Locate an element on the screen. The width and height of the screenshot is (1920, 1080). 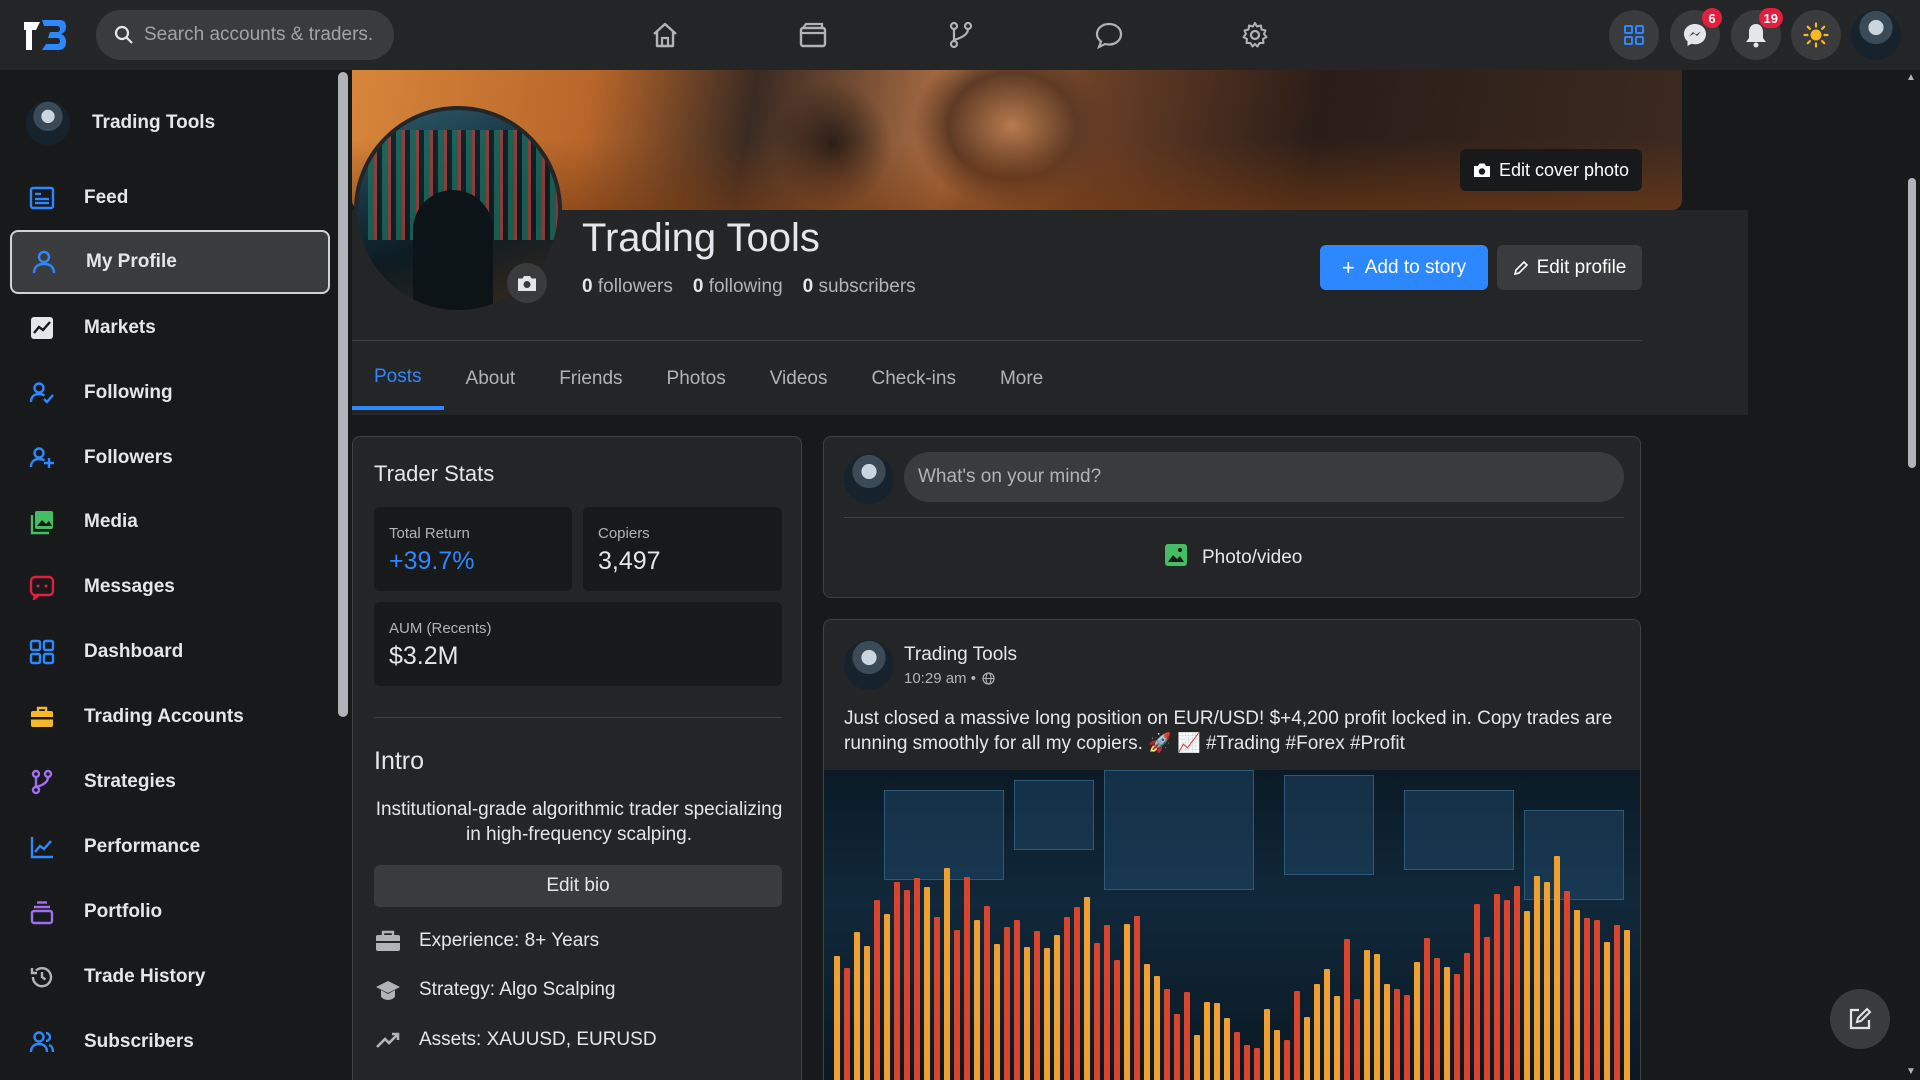
search-input is located at coordinates (259, 35).